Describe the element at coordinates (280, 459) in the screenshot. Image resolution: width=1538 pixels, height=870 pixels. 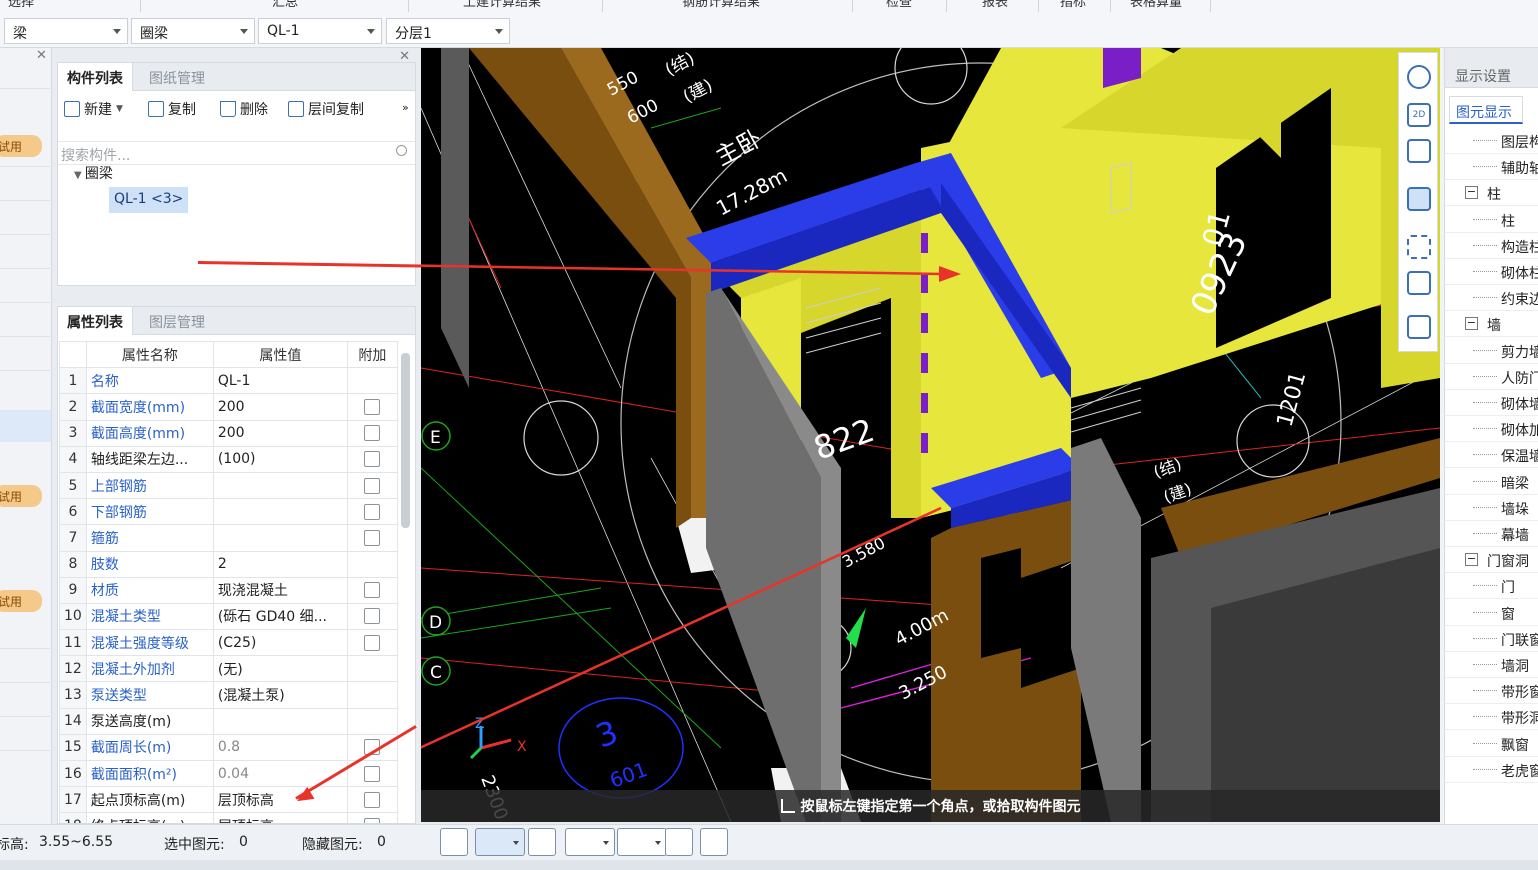
I see `property-value: (100)` at that location.